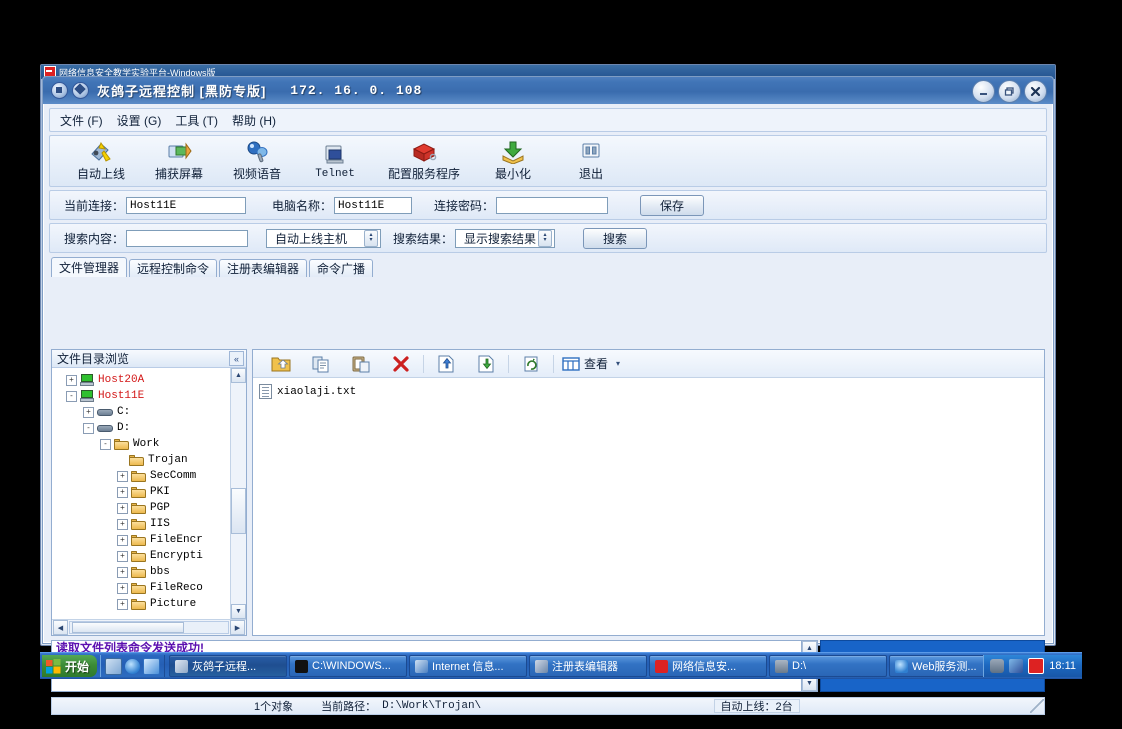 The height and width of the screenshot is (729, 1122). Describe the element at coordinates (321, 363) in the screenshot. I see `copy-button` at that location.